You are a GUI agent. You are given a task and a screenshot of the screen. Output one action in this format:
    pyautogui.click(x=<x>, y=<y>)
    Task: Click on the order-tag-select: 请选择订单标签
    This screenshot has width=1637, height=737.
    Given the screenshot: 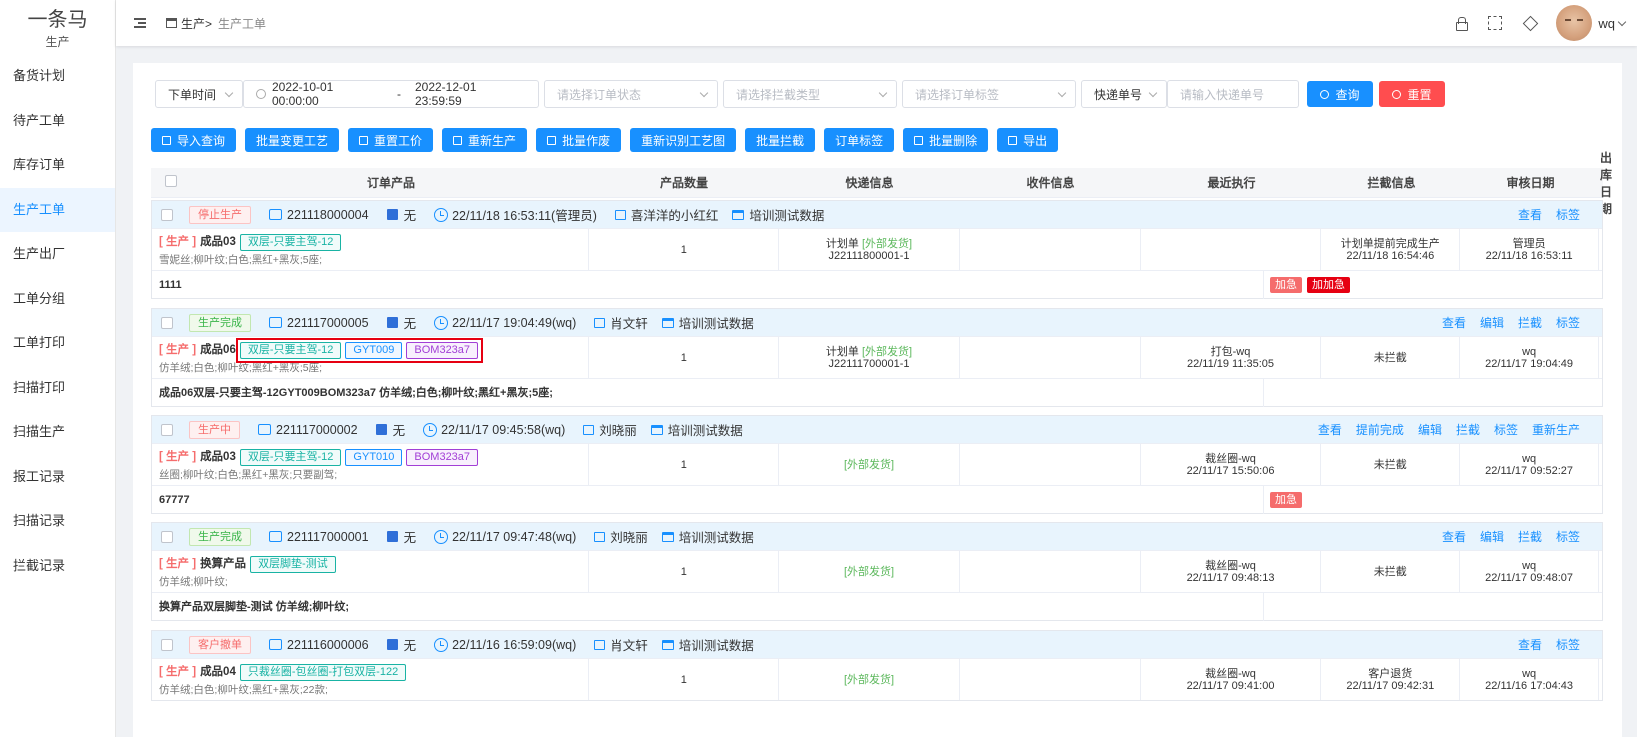 What is the action you would take?
    pyautogui.click(x=989, y=94)
    